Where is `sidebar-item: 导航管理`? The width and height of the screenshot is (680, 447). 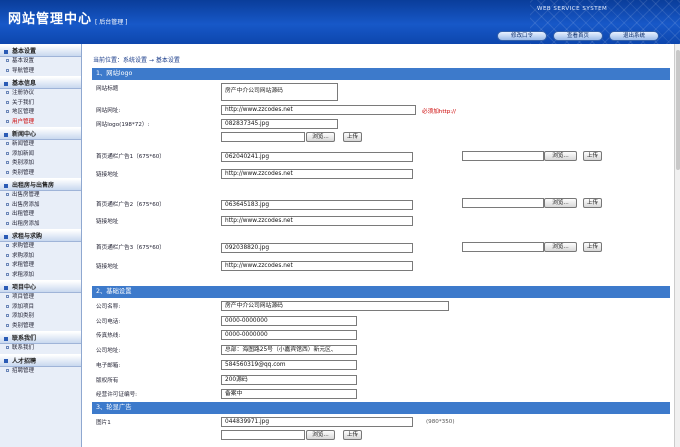
sidebar-item: 导航管理 is located at coordinates (40, 72).